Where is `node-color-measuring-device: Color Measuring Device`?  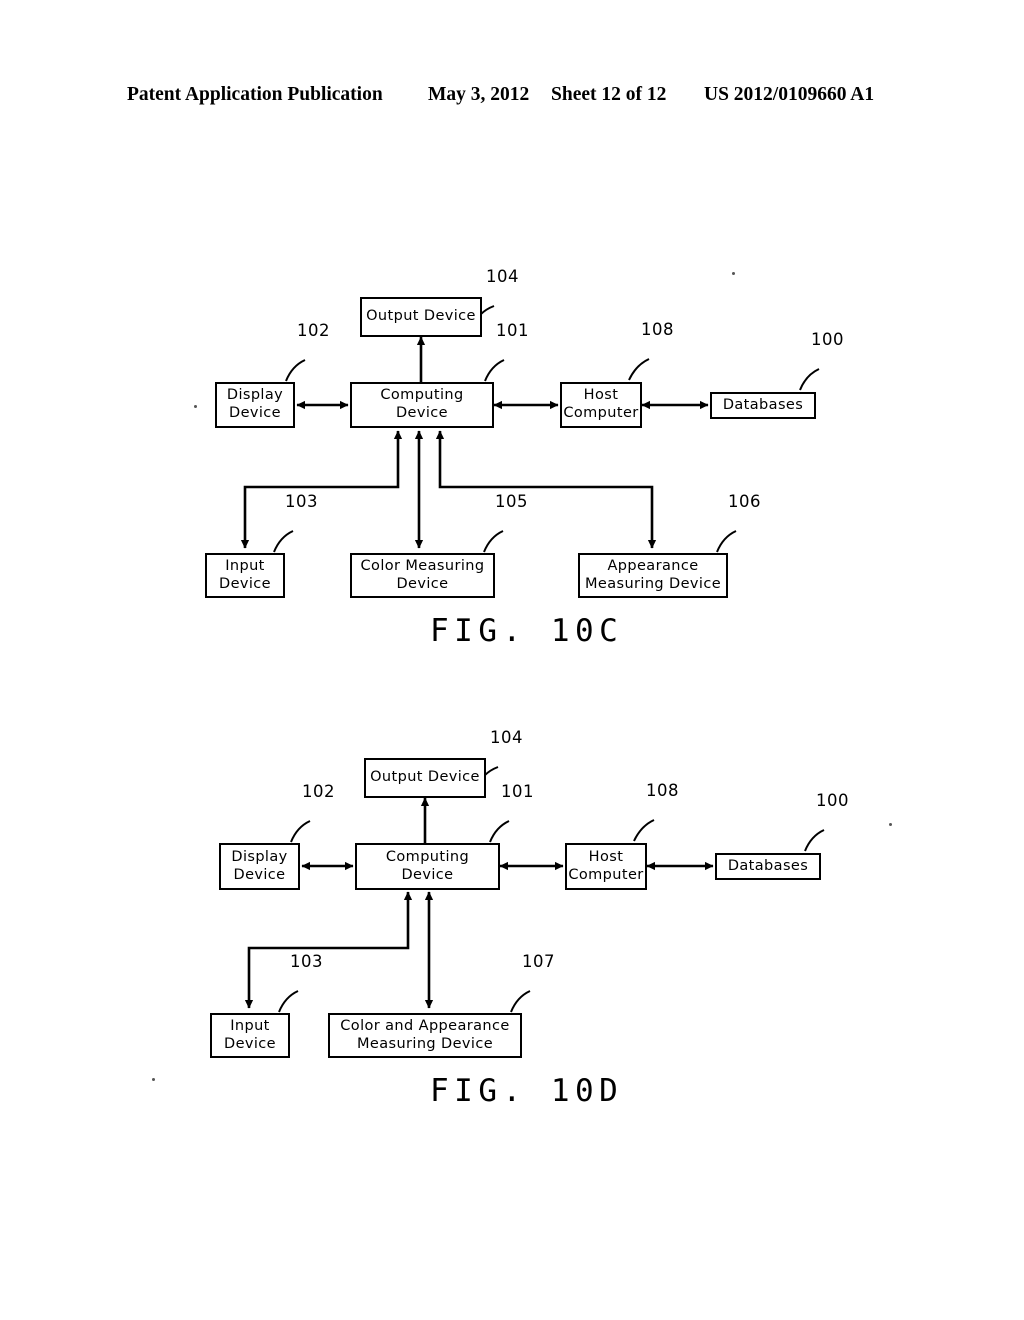
node-color-measuring-device: Color Measuring Device is located at coordinates (422, 575).